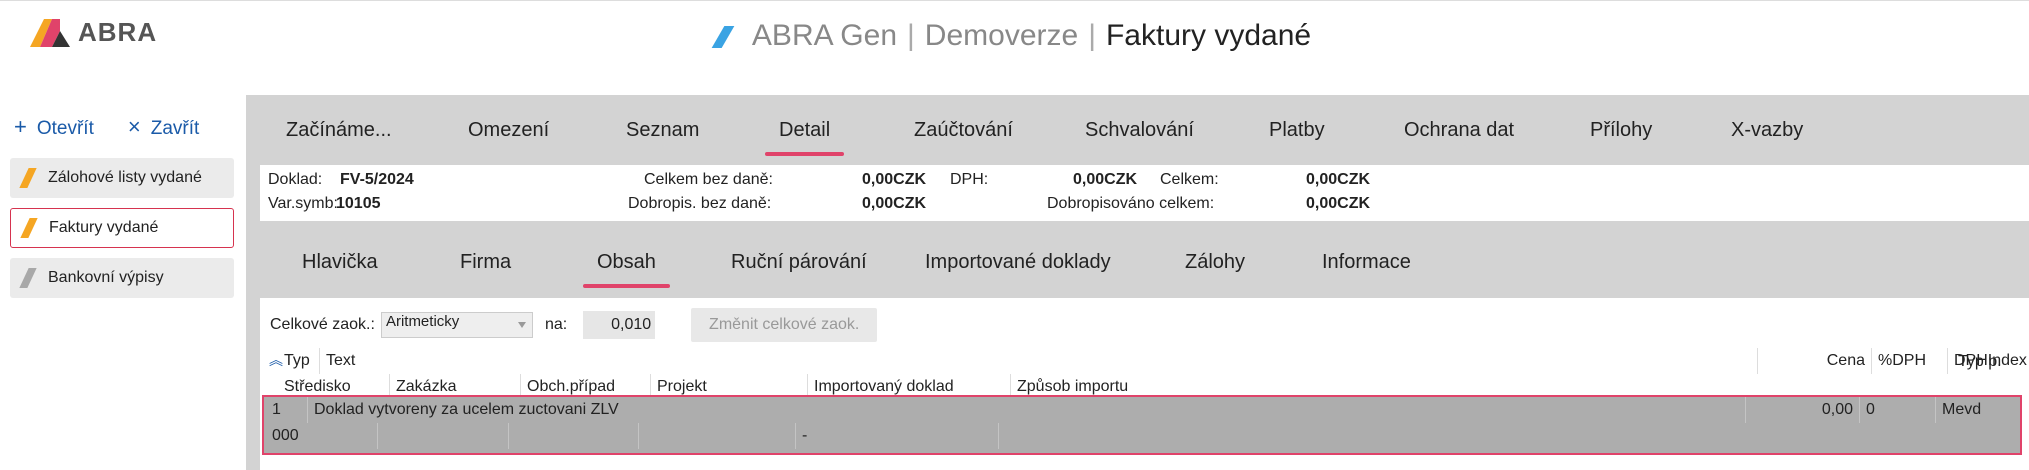  I want to click on page-title: Faktury vydané, so click(1208, 35).